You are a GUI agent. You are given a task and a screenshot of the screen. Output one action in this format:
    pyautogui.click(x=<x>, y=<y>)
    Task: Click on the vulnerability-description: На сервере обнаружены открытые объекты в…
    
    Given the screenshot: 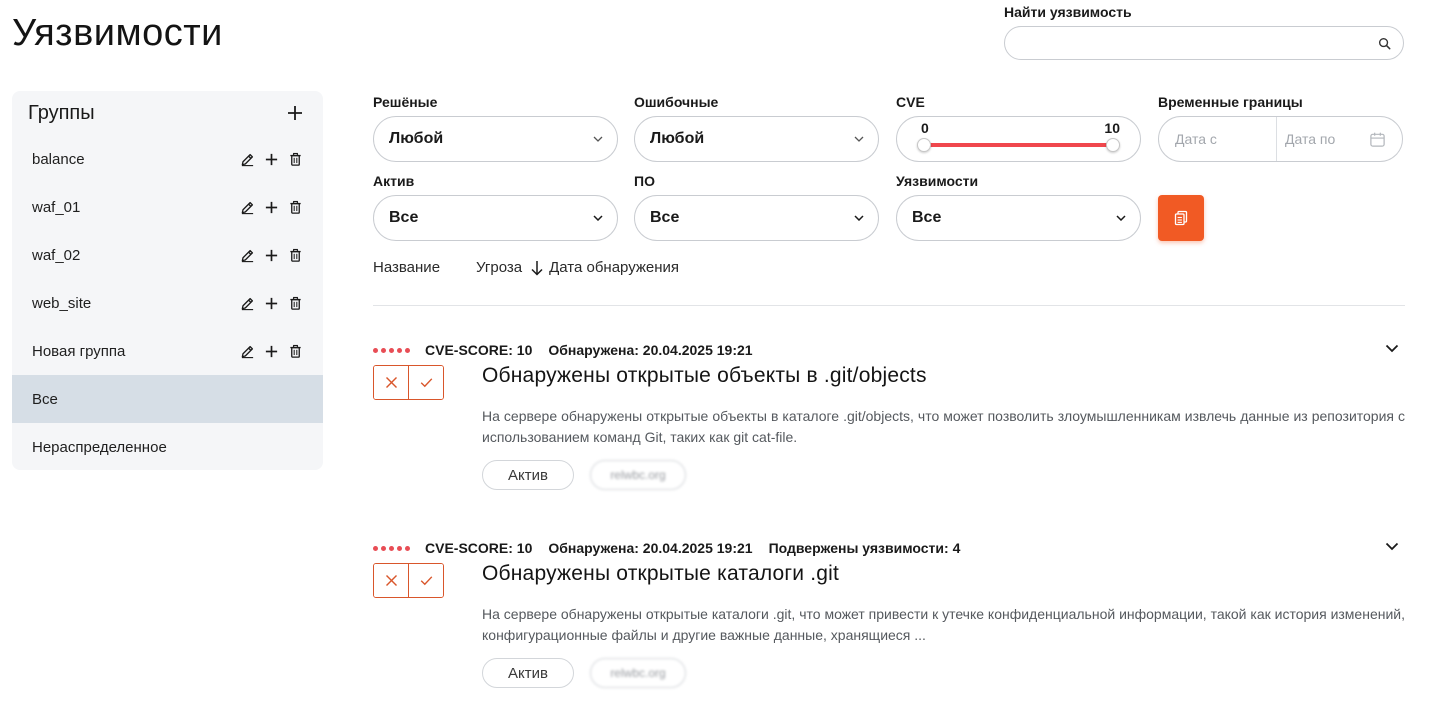 What is the action you would take?
    pyautogui.click(x=943, y=426)
    